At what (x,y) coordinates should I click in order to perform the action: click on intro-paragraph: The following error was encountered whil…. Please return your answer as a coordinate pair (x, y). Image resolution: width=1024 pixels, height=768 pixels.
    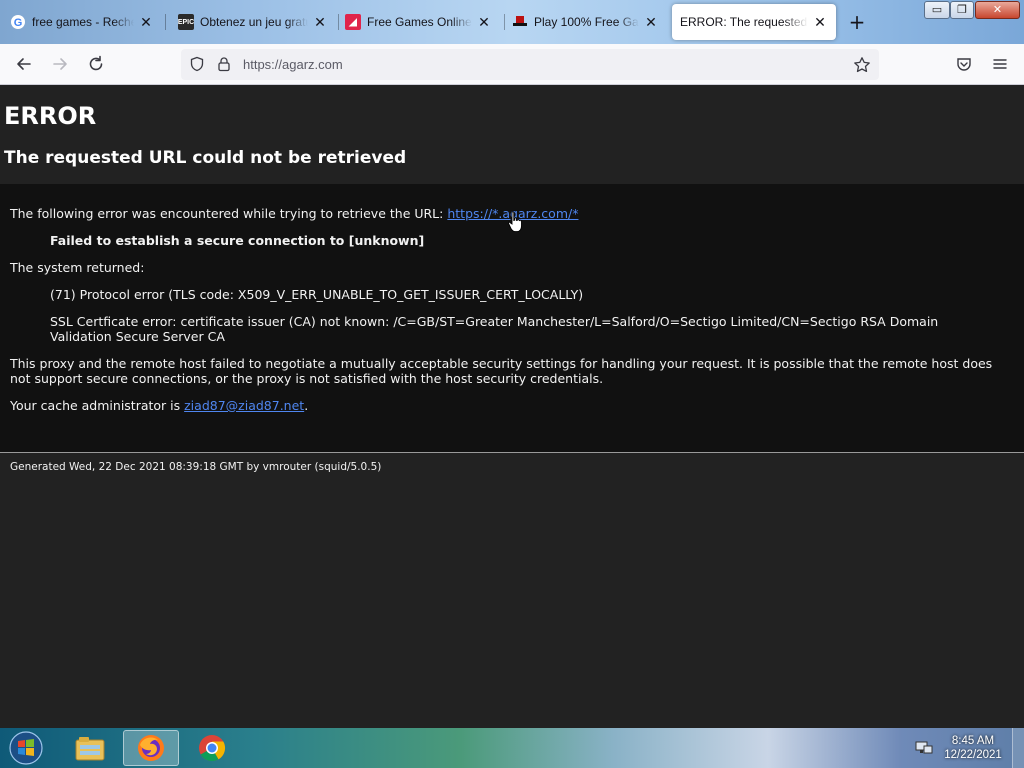
    Looking at the image, I should click on (294, 213).